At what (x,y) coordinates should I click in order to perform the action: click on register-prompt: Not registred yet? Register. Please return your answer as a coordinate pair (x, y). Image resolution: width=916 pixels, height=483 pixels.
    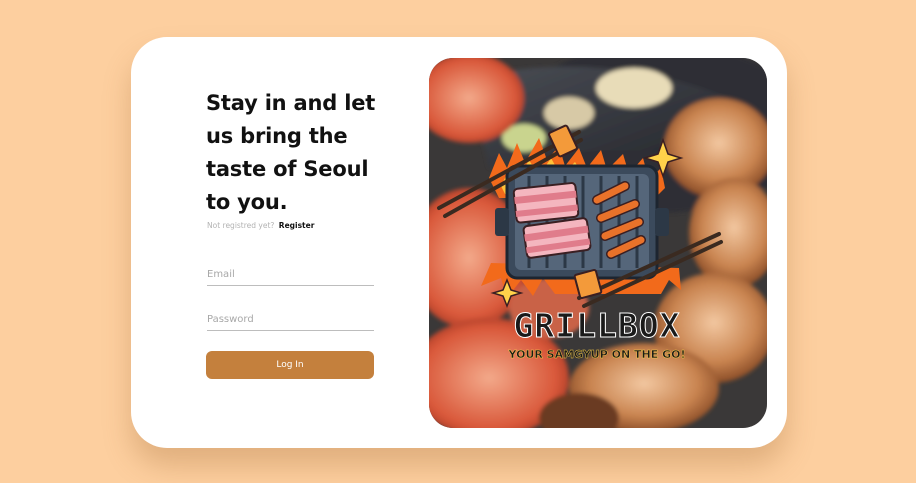
    Looking at the image, I should click on (260, 225).